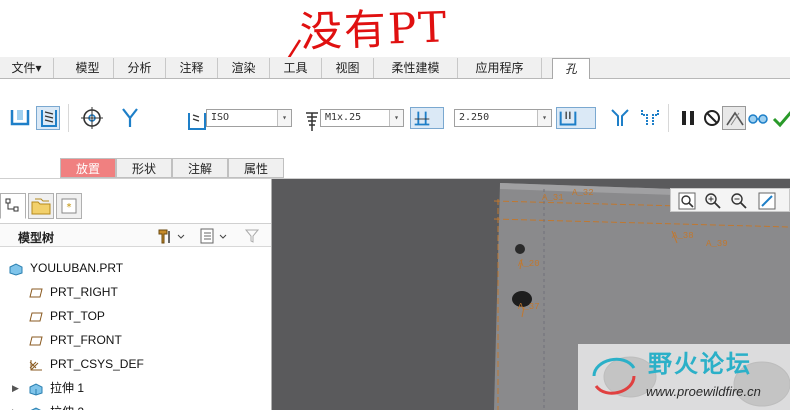  I want to click on tab-tools: 工具, so click(296, 68).